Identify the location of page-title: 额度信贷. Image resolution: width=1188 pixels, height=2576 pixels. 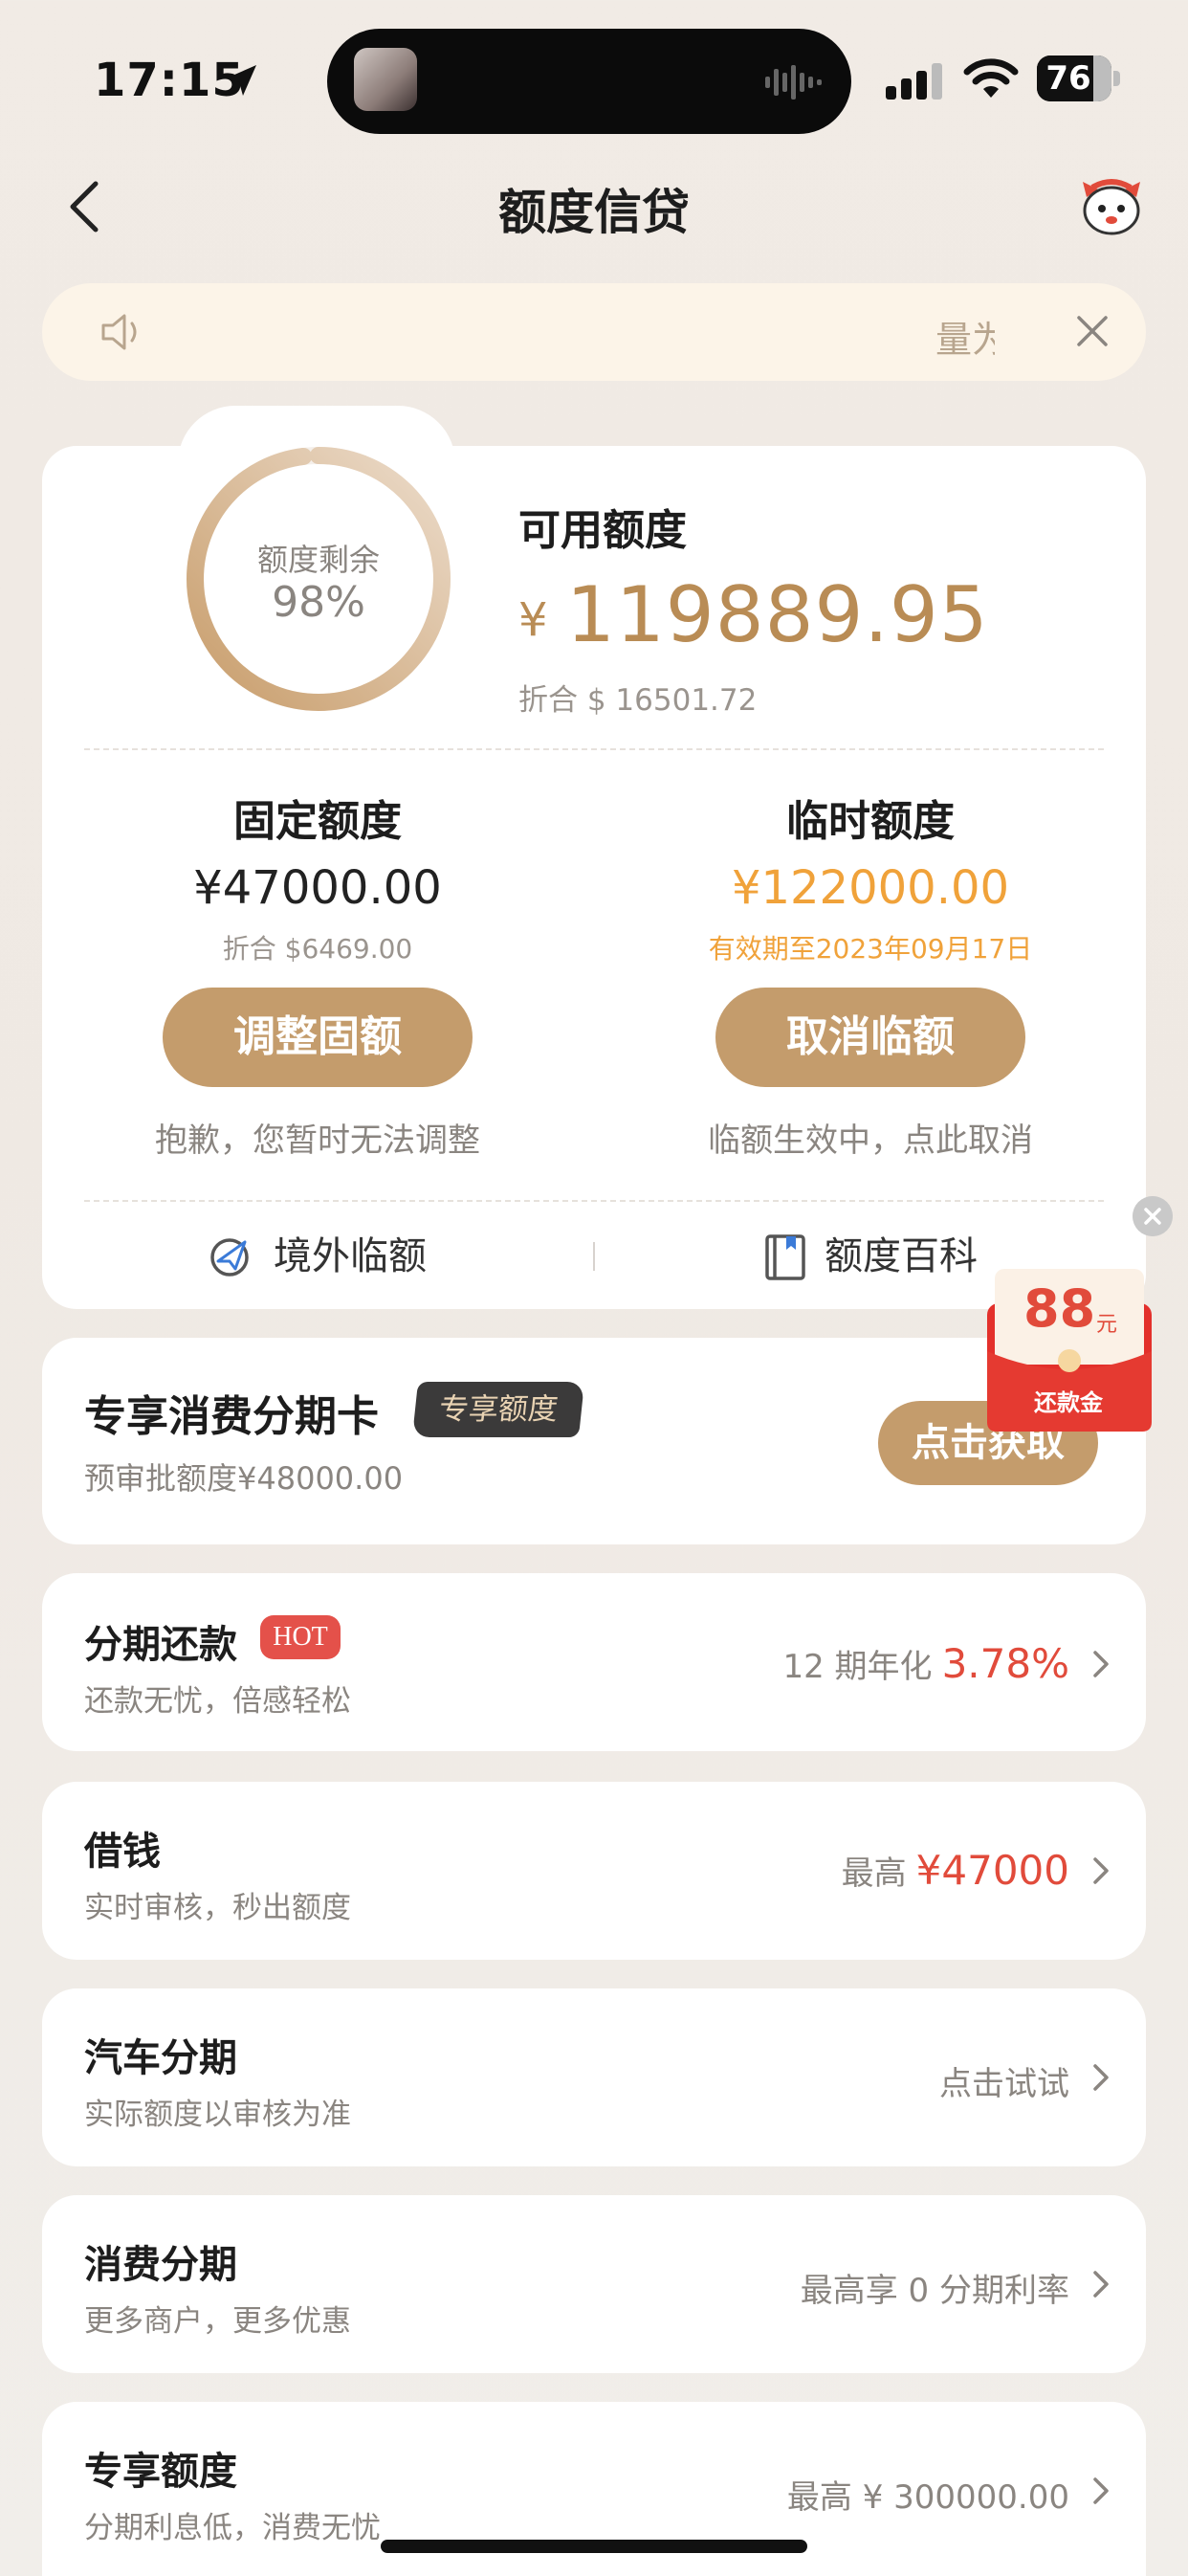
(594, 212).